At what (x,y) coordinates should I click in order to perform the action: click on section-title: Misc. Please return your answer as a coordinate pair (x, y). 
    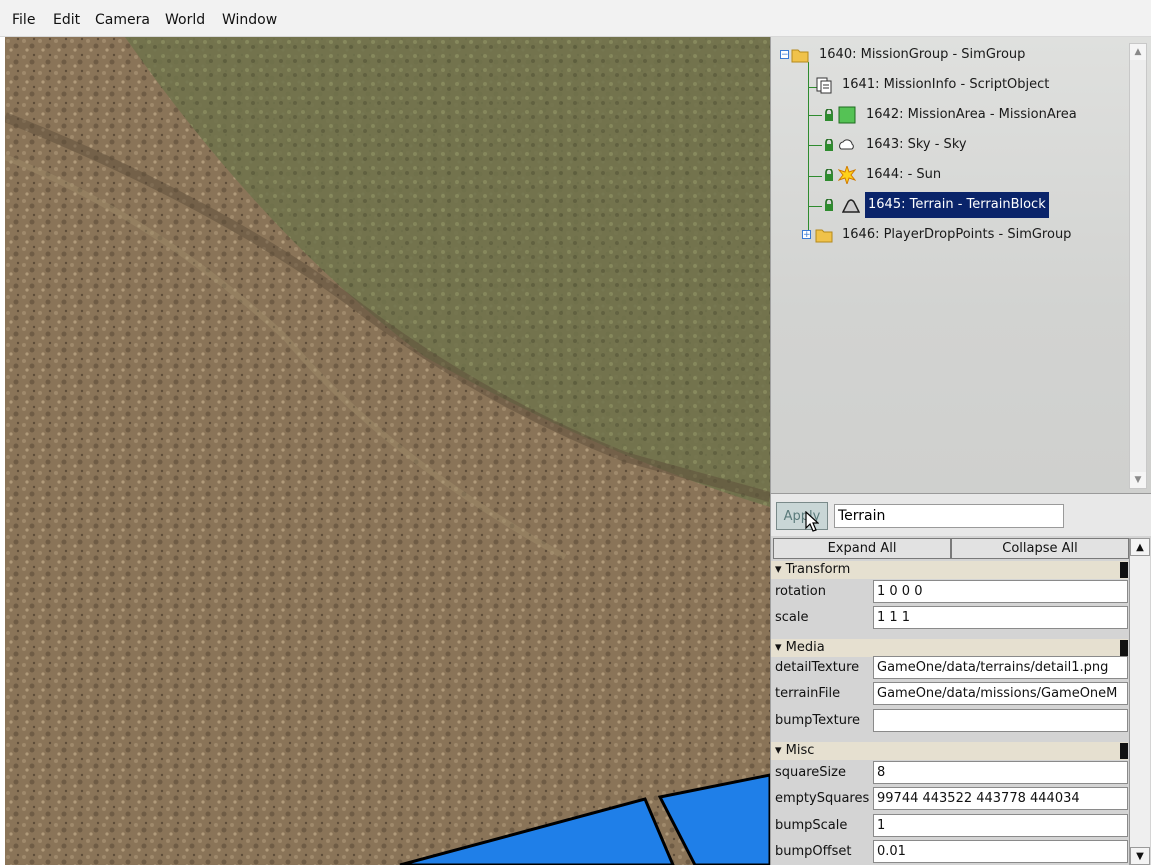
    Looking at the image, I should click on (800, 750).